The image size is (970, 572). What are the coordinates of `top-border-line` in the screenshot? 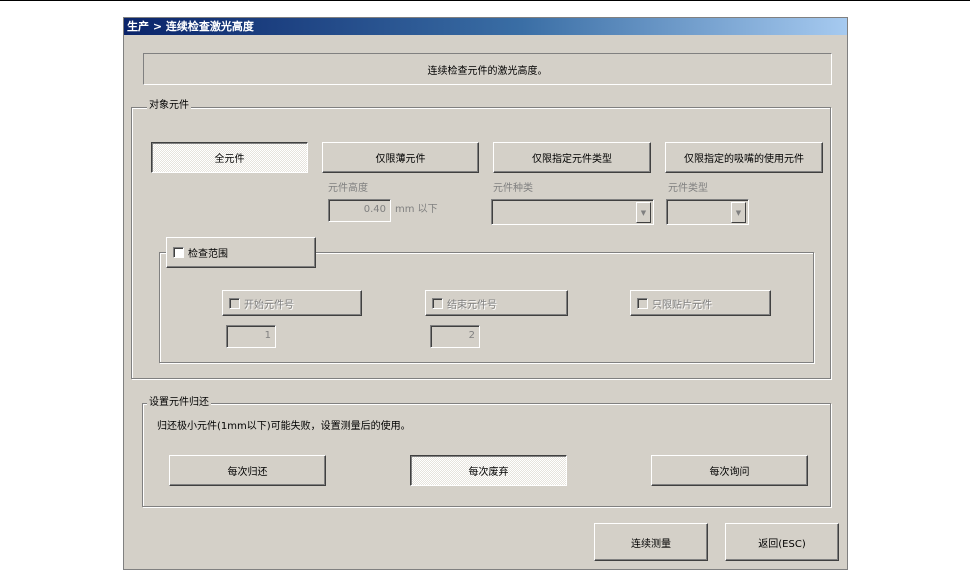 It's located at (485, 0).